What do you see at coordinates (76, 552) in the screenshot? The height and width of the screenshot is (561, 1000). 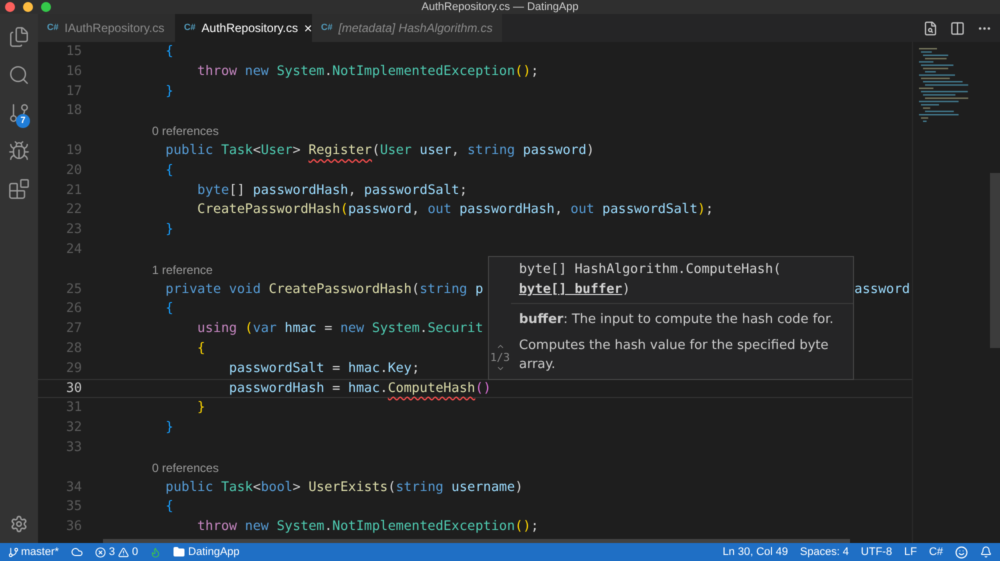 I see `cloud-icon` at bounding box center [76, 552].